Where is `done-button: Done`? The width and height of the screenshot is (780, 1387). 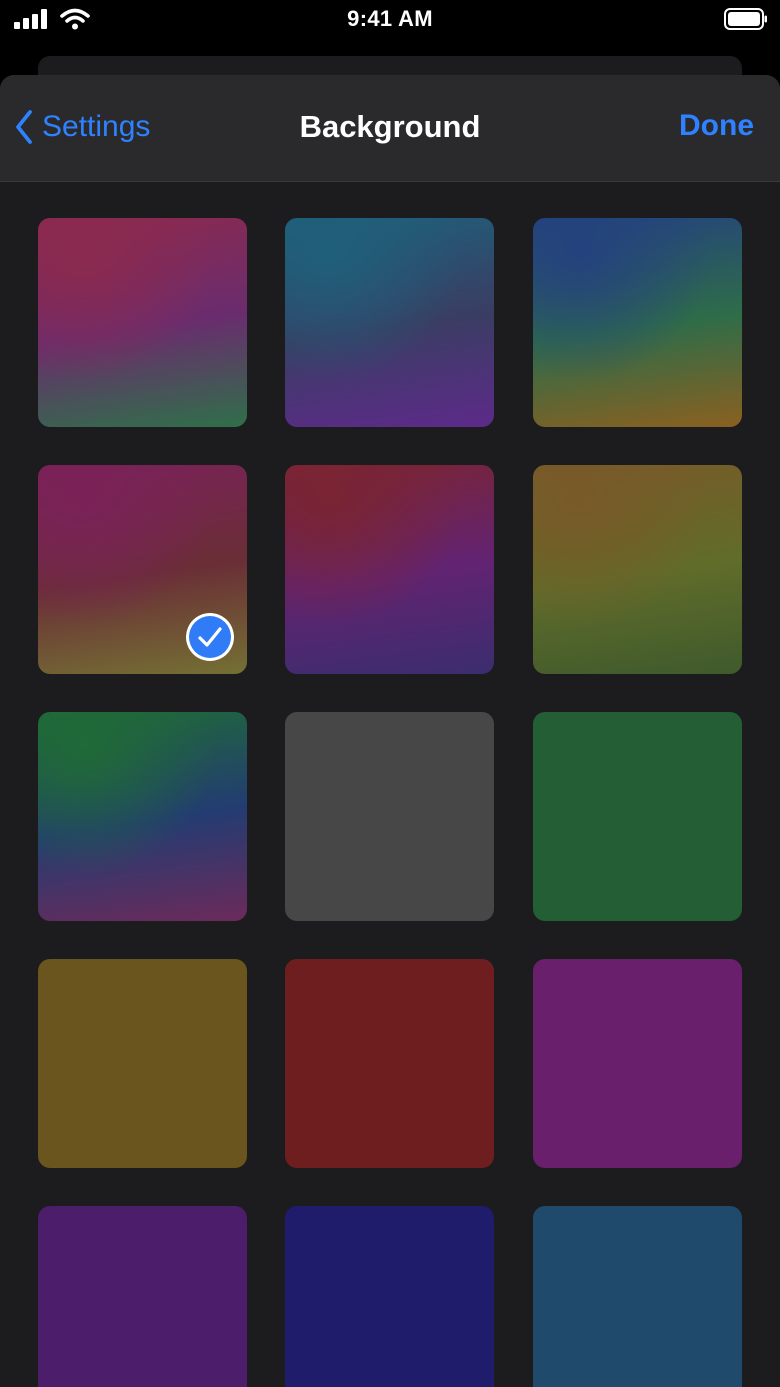
done-button: Done is located at coordinates (716, 126).